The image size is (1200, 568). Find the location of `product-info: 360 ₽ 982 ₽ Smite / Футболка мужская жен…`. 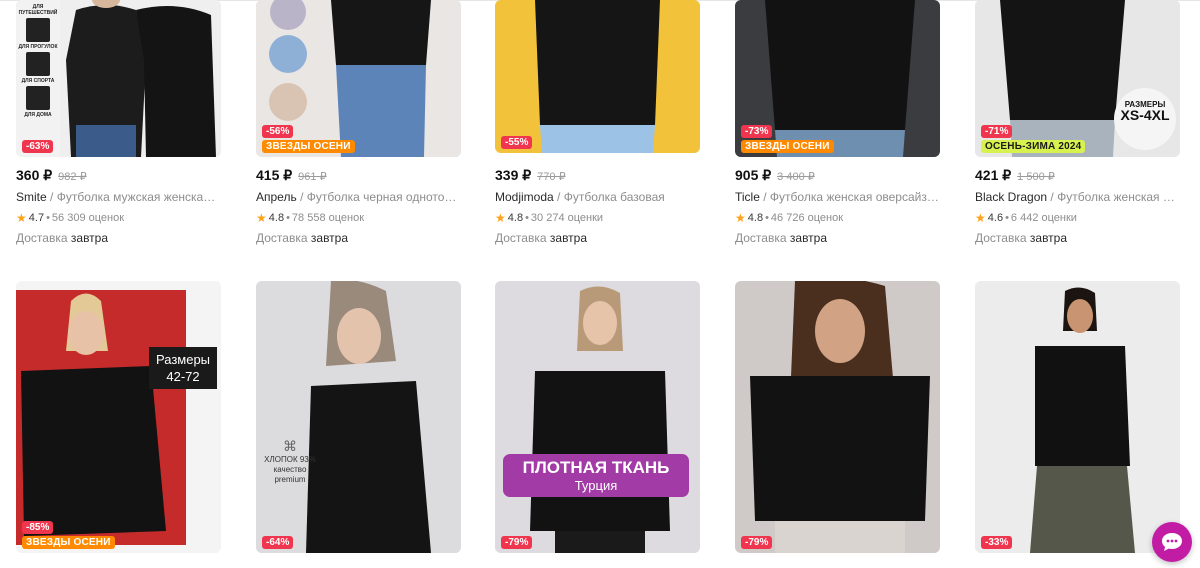

product-info: 360 ₽ 982 ₽ Smite / Футболка мужская жен… is located at coordinates (118, 212).